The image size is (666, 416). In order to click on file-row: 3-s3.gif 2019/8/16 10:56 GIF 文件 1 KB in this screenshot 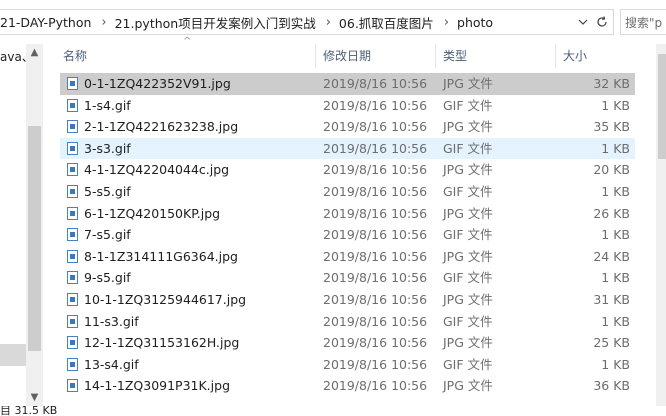, I will do `click(347, 148)`.